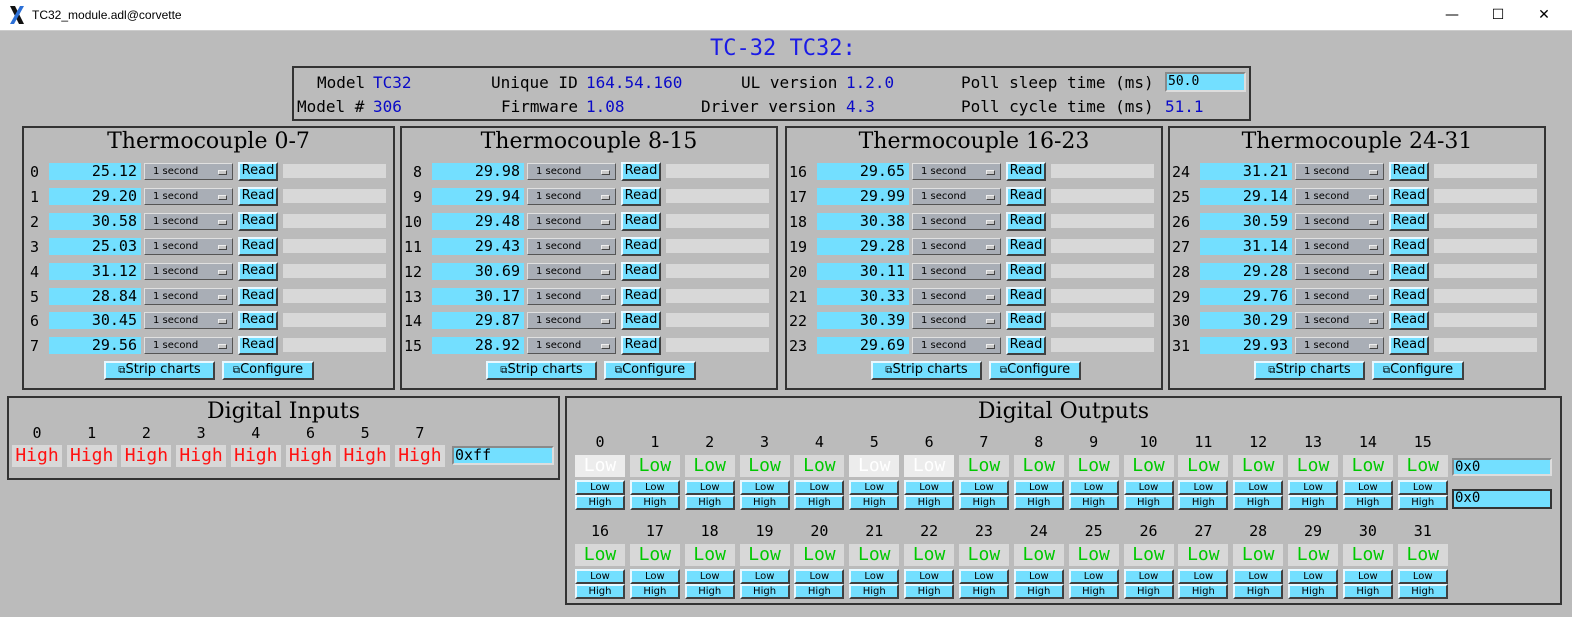 This screenshot has height=617, width=1572. What do you see at coordinates (1502, 499) in the screenshot?
I see `digital-outputs-write-input: 0x0` at bounding box center [1502, 499].